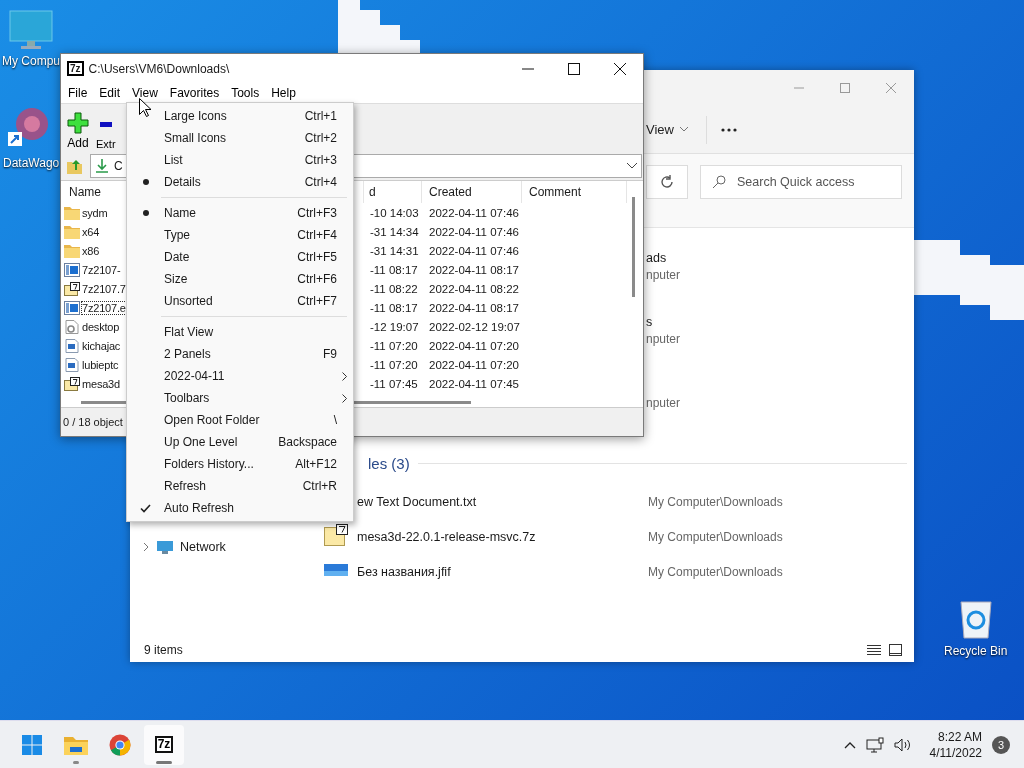  I want to click on minus-icon, so click(105, 124).